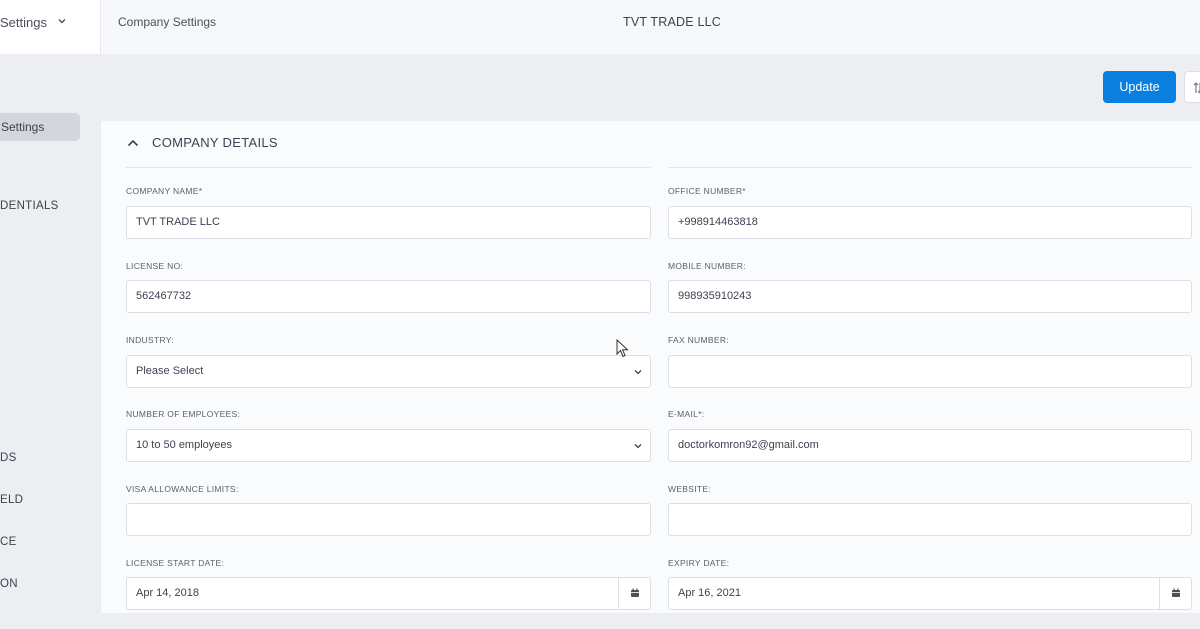  Describe the element at coordinates (707, 266) in the screenshot. I see `mobile-number-label: MOBILE NUMBER:` at that location.